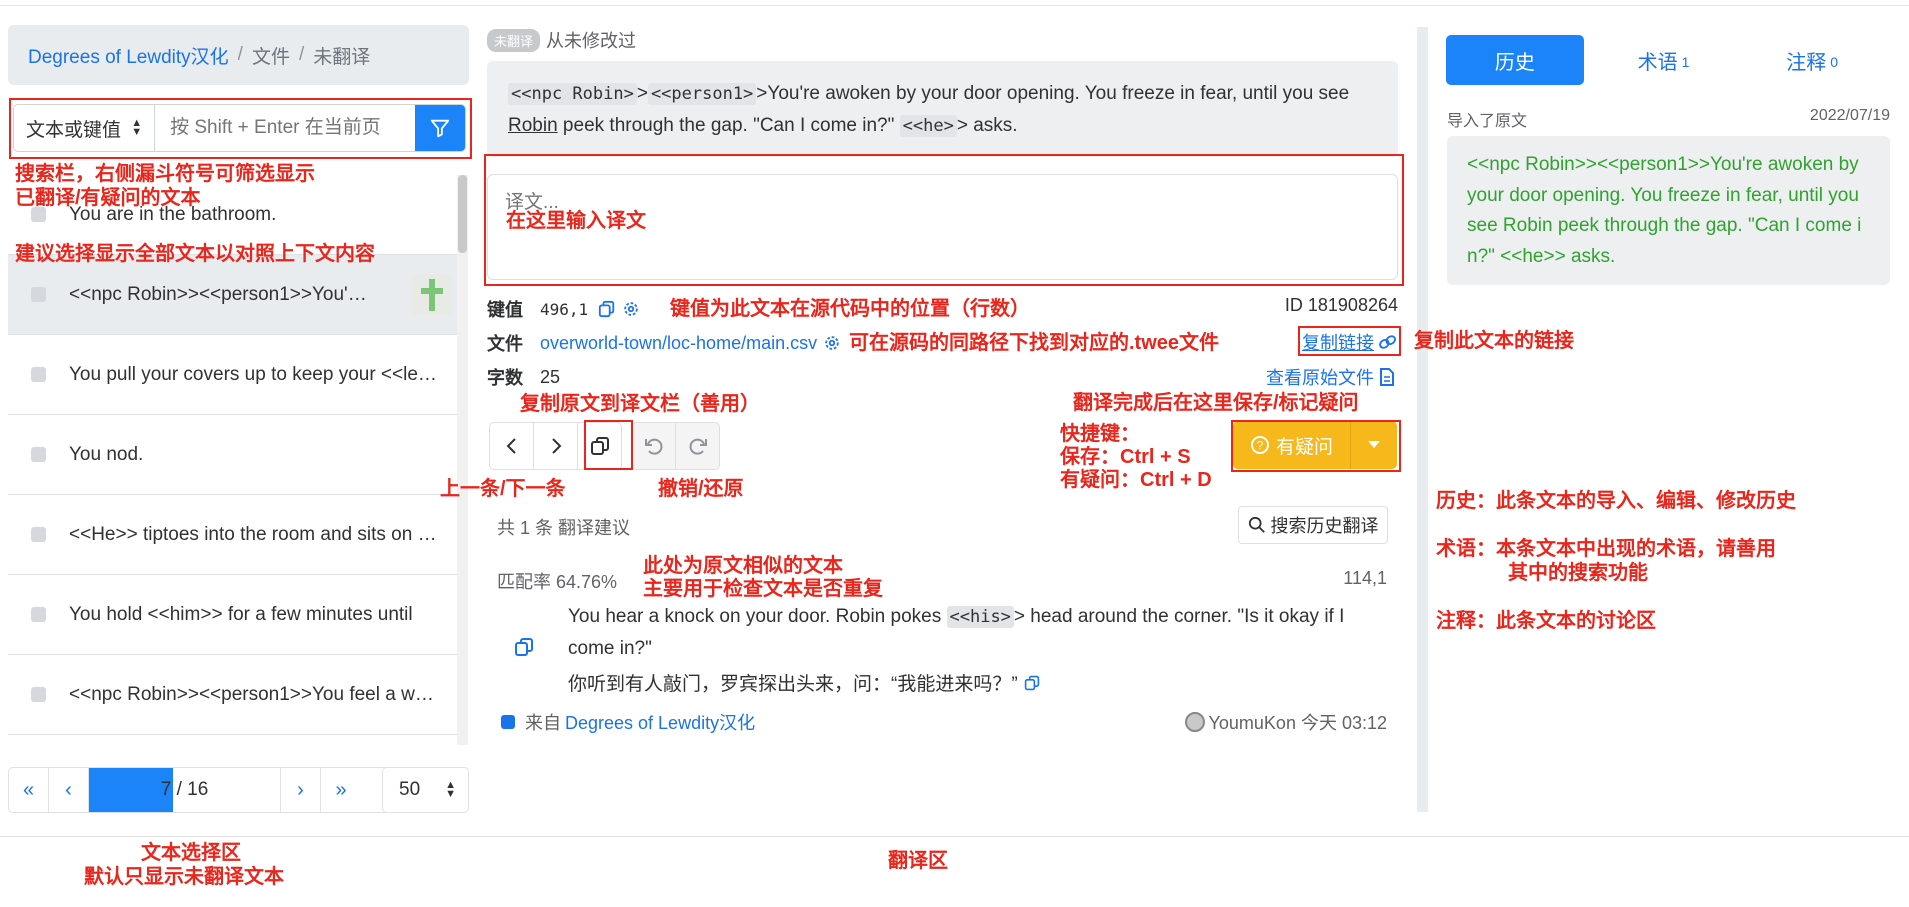 The height and width of the screenshot is (907, 1909). Describe the element at coordinates (564, 309) in the screenshot. I see `key-value: 496,1` at that location.